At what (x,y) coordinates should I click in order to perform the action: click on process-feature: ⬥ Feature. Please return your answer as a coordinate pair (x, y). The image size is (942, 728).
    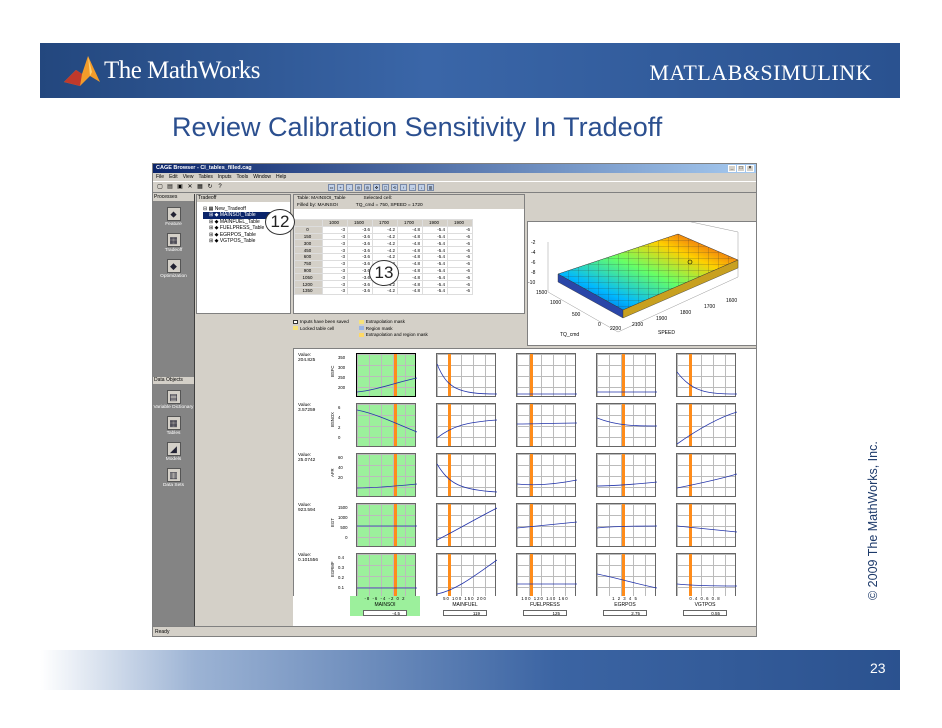
    Looking at the image, I should click on (173, 217).